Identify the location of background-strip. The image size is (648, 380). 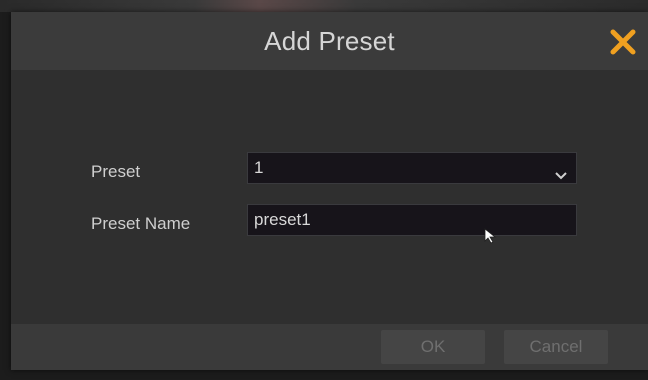
(324, 6).